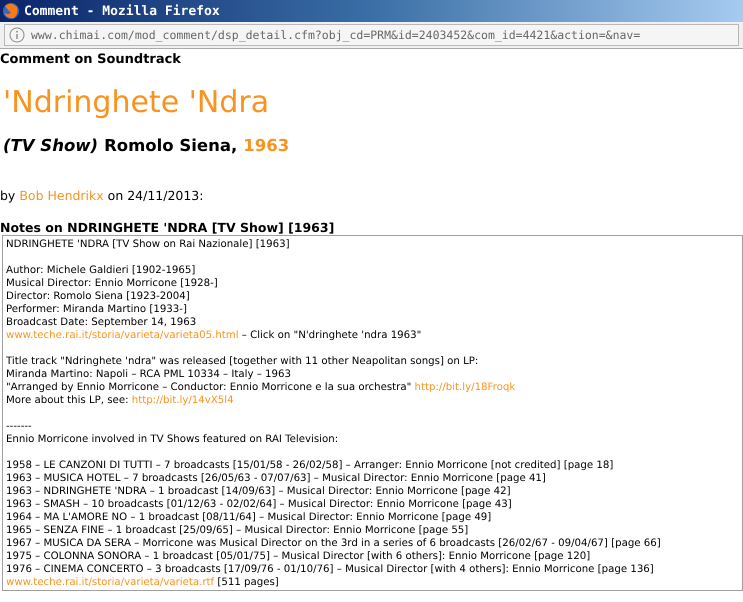 The image size is (743, 602). I want to click on address-bar: www.chimai.com/mod_comment/dsp_detail.cfm?obj_cd=PRM&id=2403452&com_id=4421&action=&nav=, so click(371, 35).